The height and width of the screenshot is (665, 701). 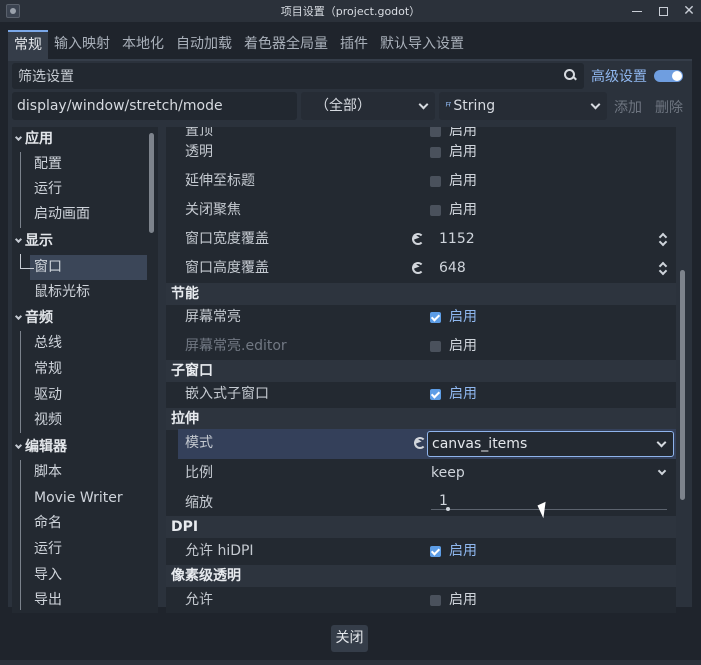 What do you see at coordinates (421, 551) in the screenshot?
I see `prop-row-allow-hidpi: 允许 hiDPI 启用` at bounding box center [421, 551].